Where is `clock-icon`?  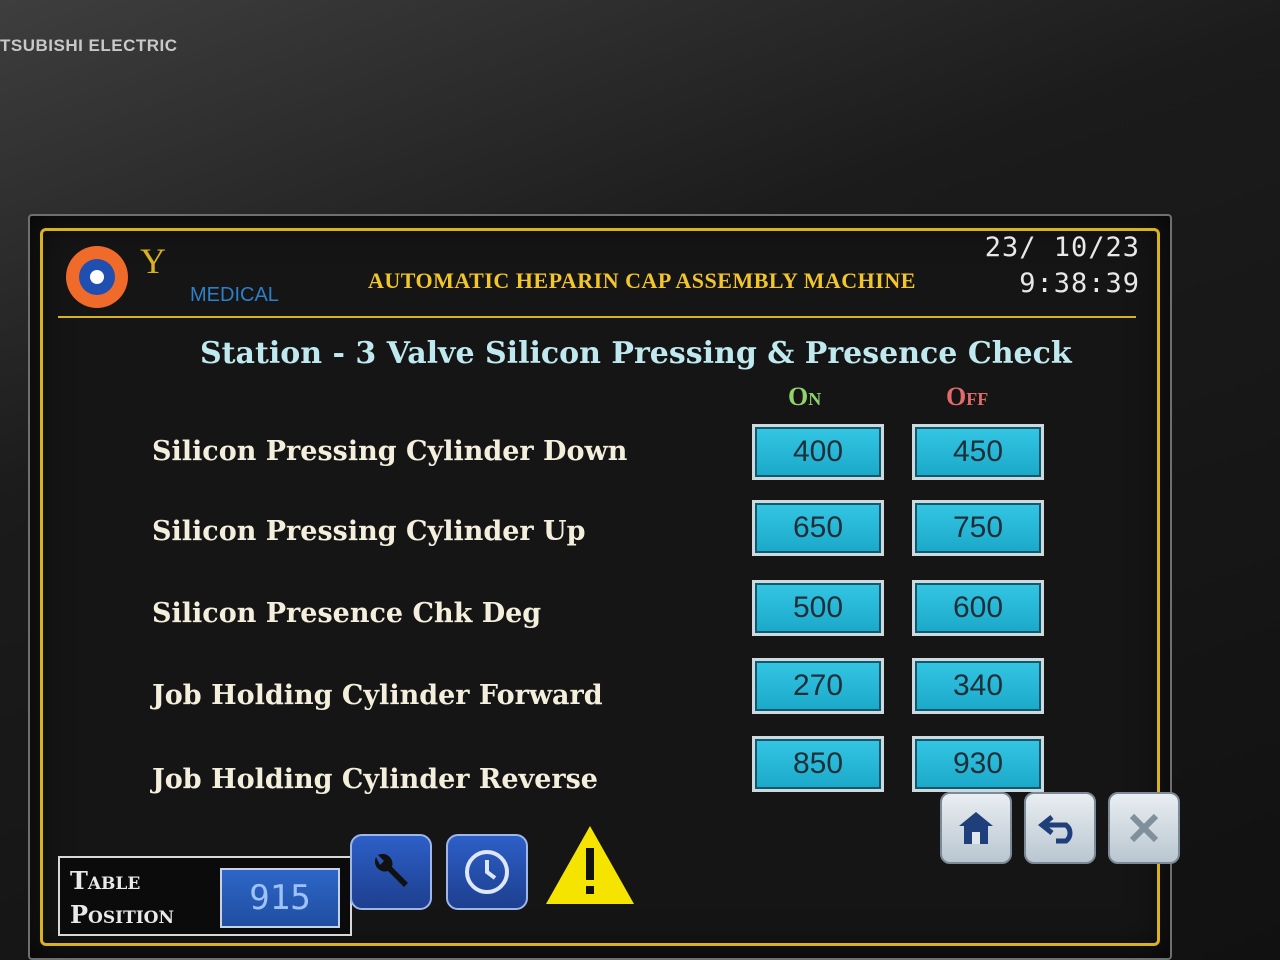
clock-icon is located at coordinates (487, 872).